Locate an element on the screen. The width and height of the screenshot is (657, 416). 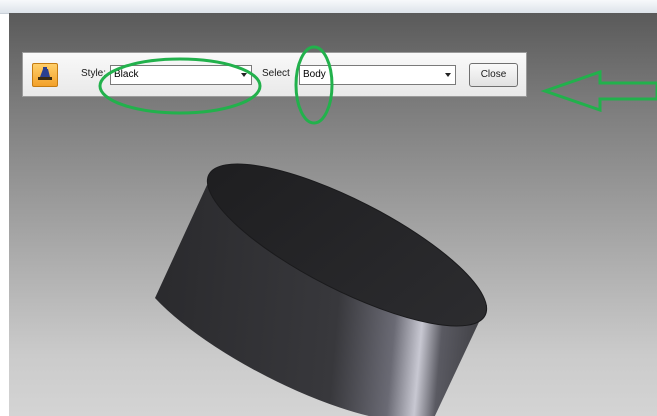
style-dropdown-value: Black is located at coordinates (126, 74).